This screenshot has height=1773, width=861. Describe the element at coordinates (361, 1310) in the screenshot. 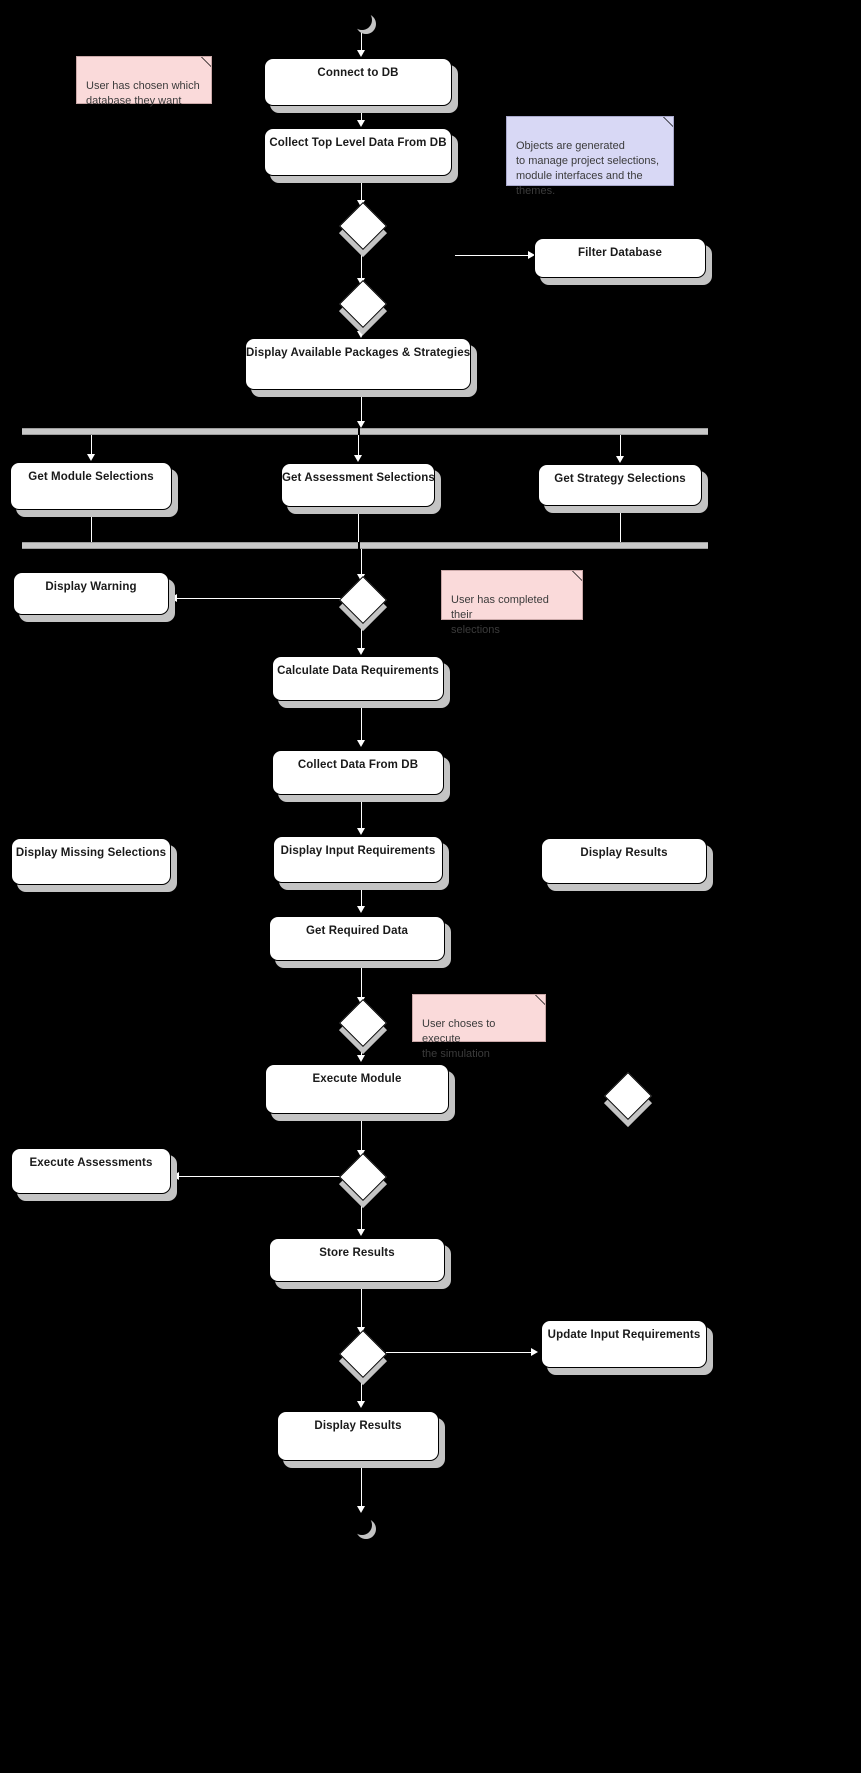

I see `connector-store-to-d7` at that location.